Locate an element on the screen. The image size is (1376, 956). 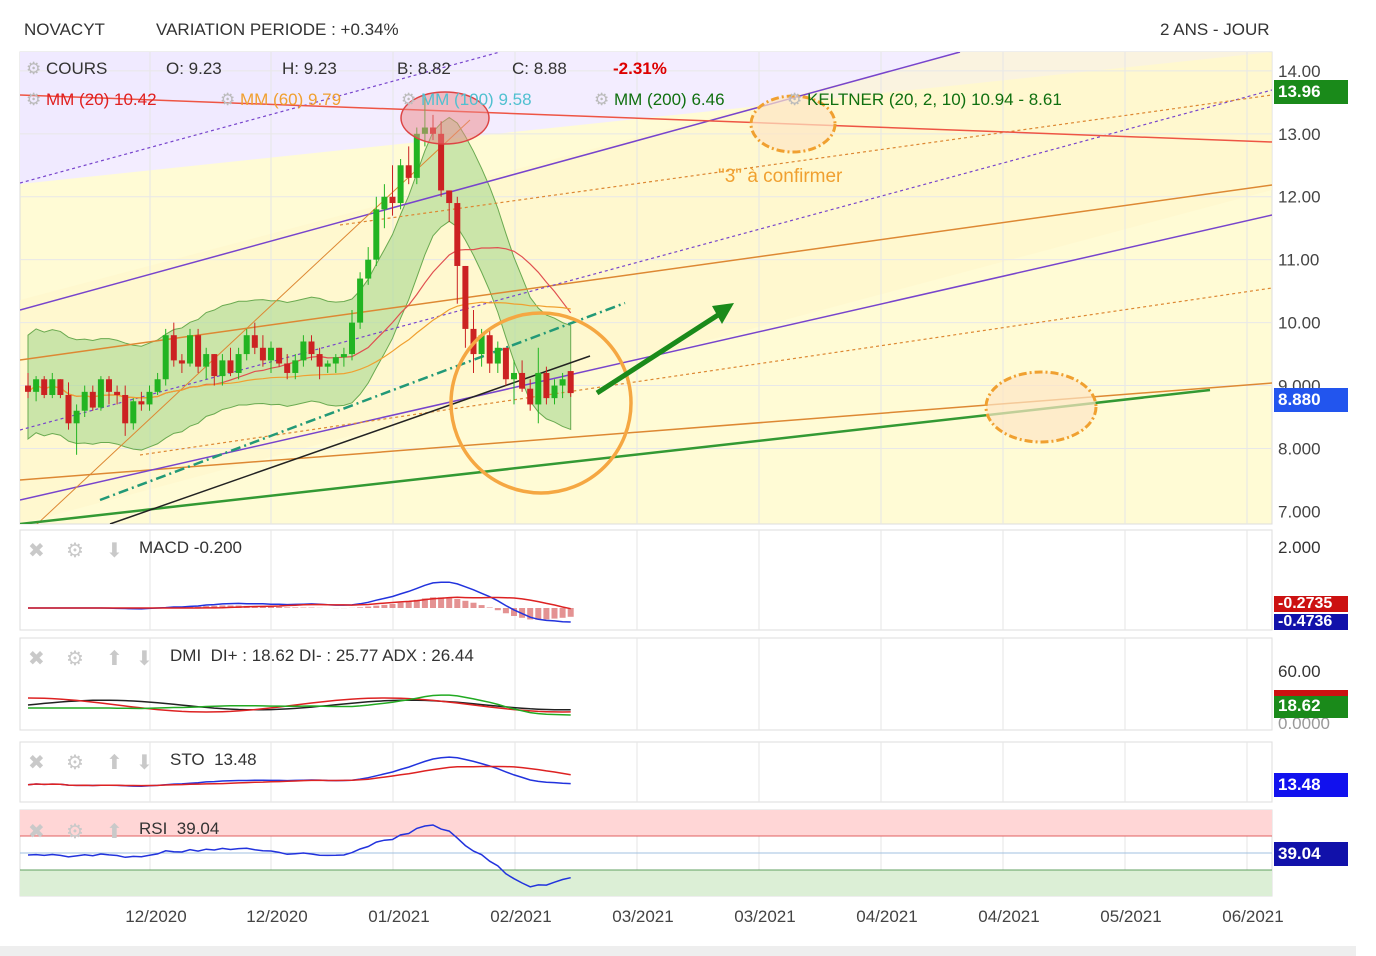
mm20-legend: ⚙ MM (20) 10.42 is located at coordinates (91, 100).